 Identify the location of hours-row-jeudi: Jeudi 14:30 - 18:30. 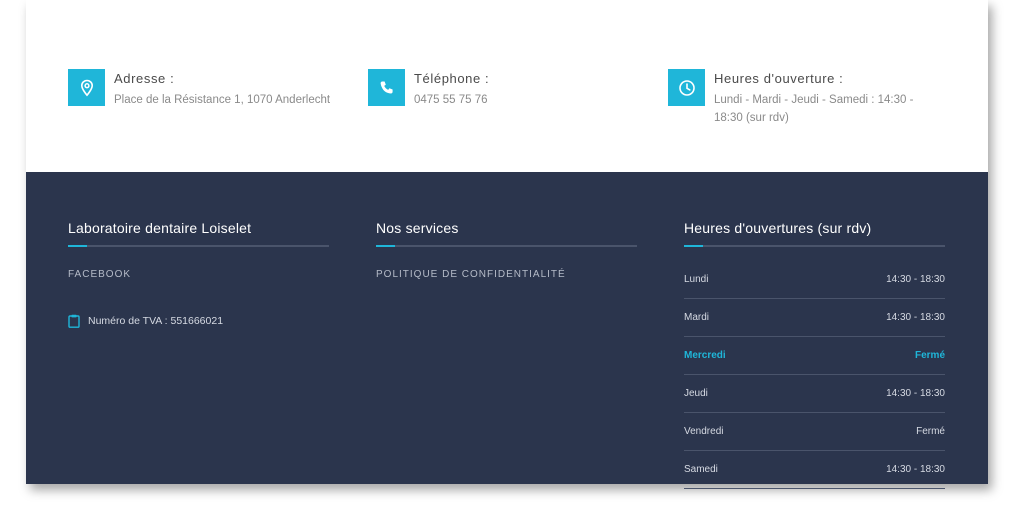
(814, 394).